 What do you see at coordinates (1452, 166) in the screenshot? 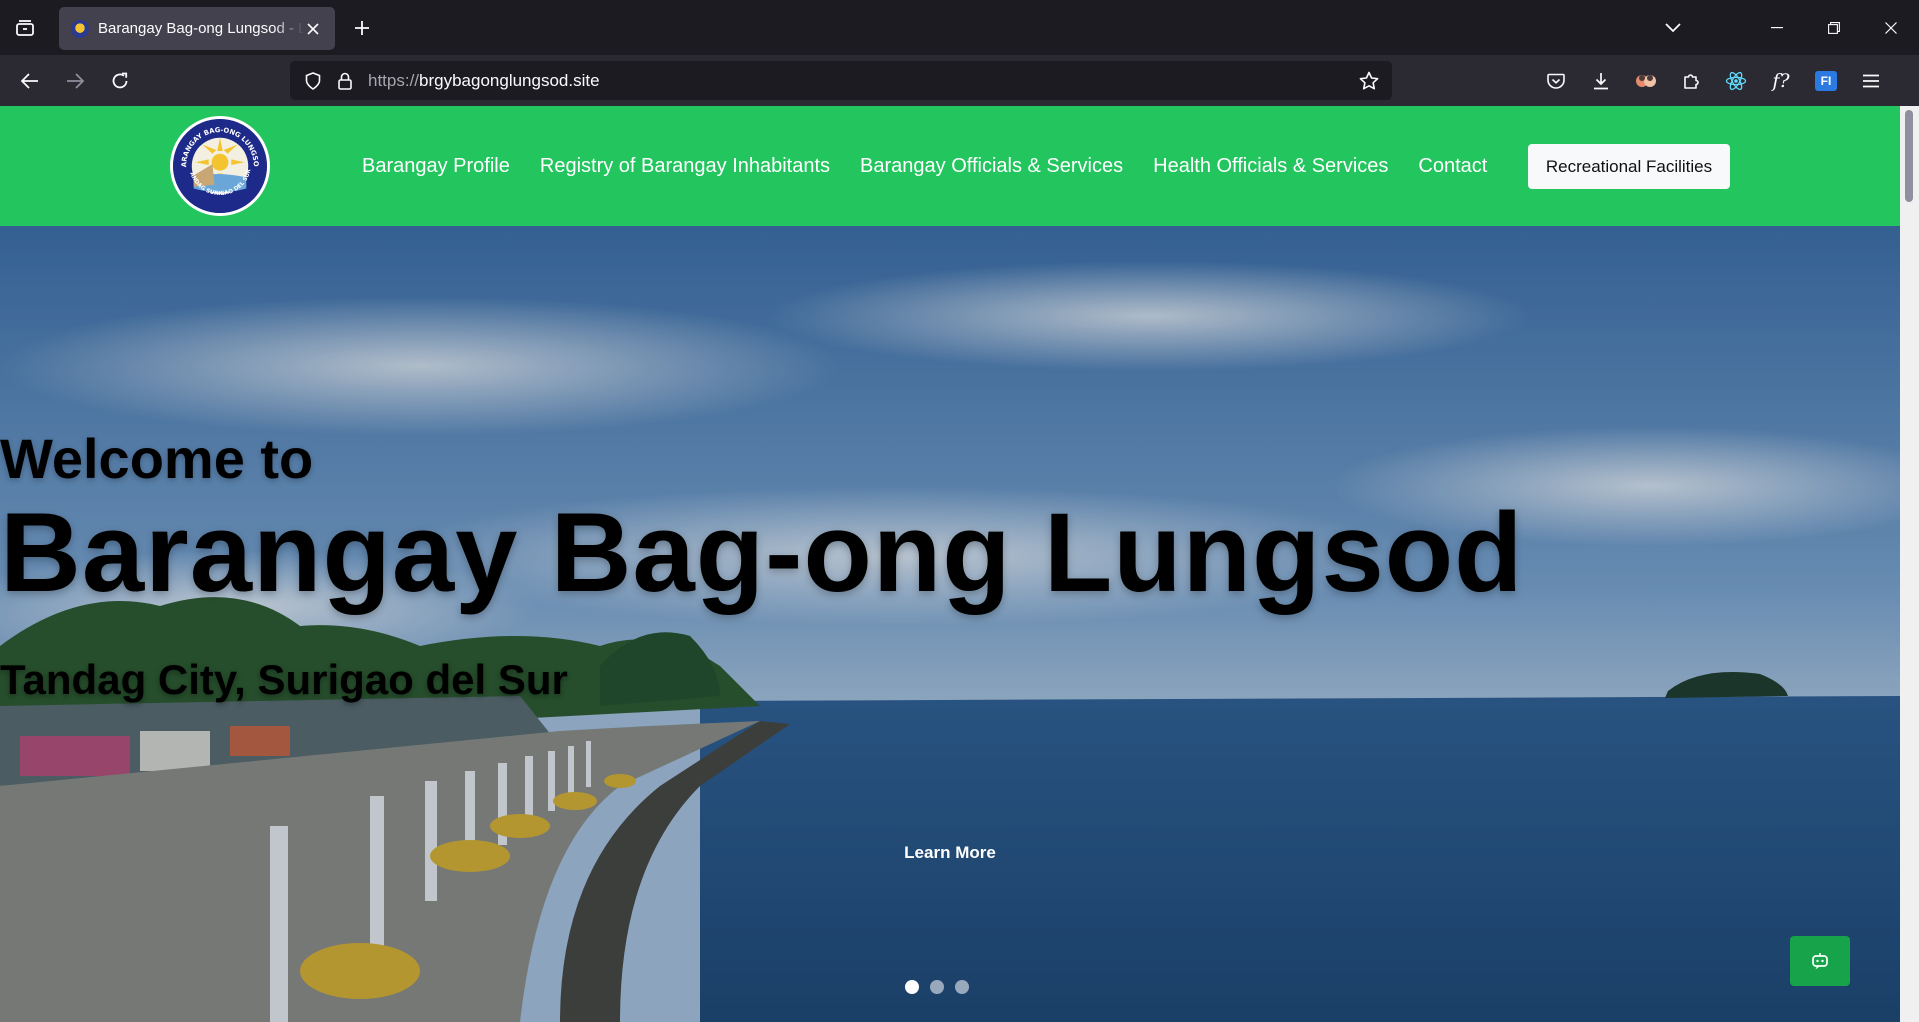
I see `nav-contact: Contact` at bounding box center [1452, 166].